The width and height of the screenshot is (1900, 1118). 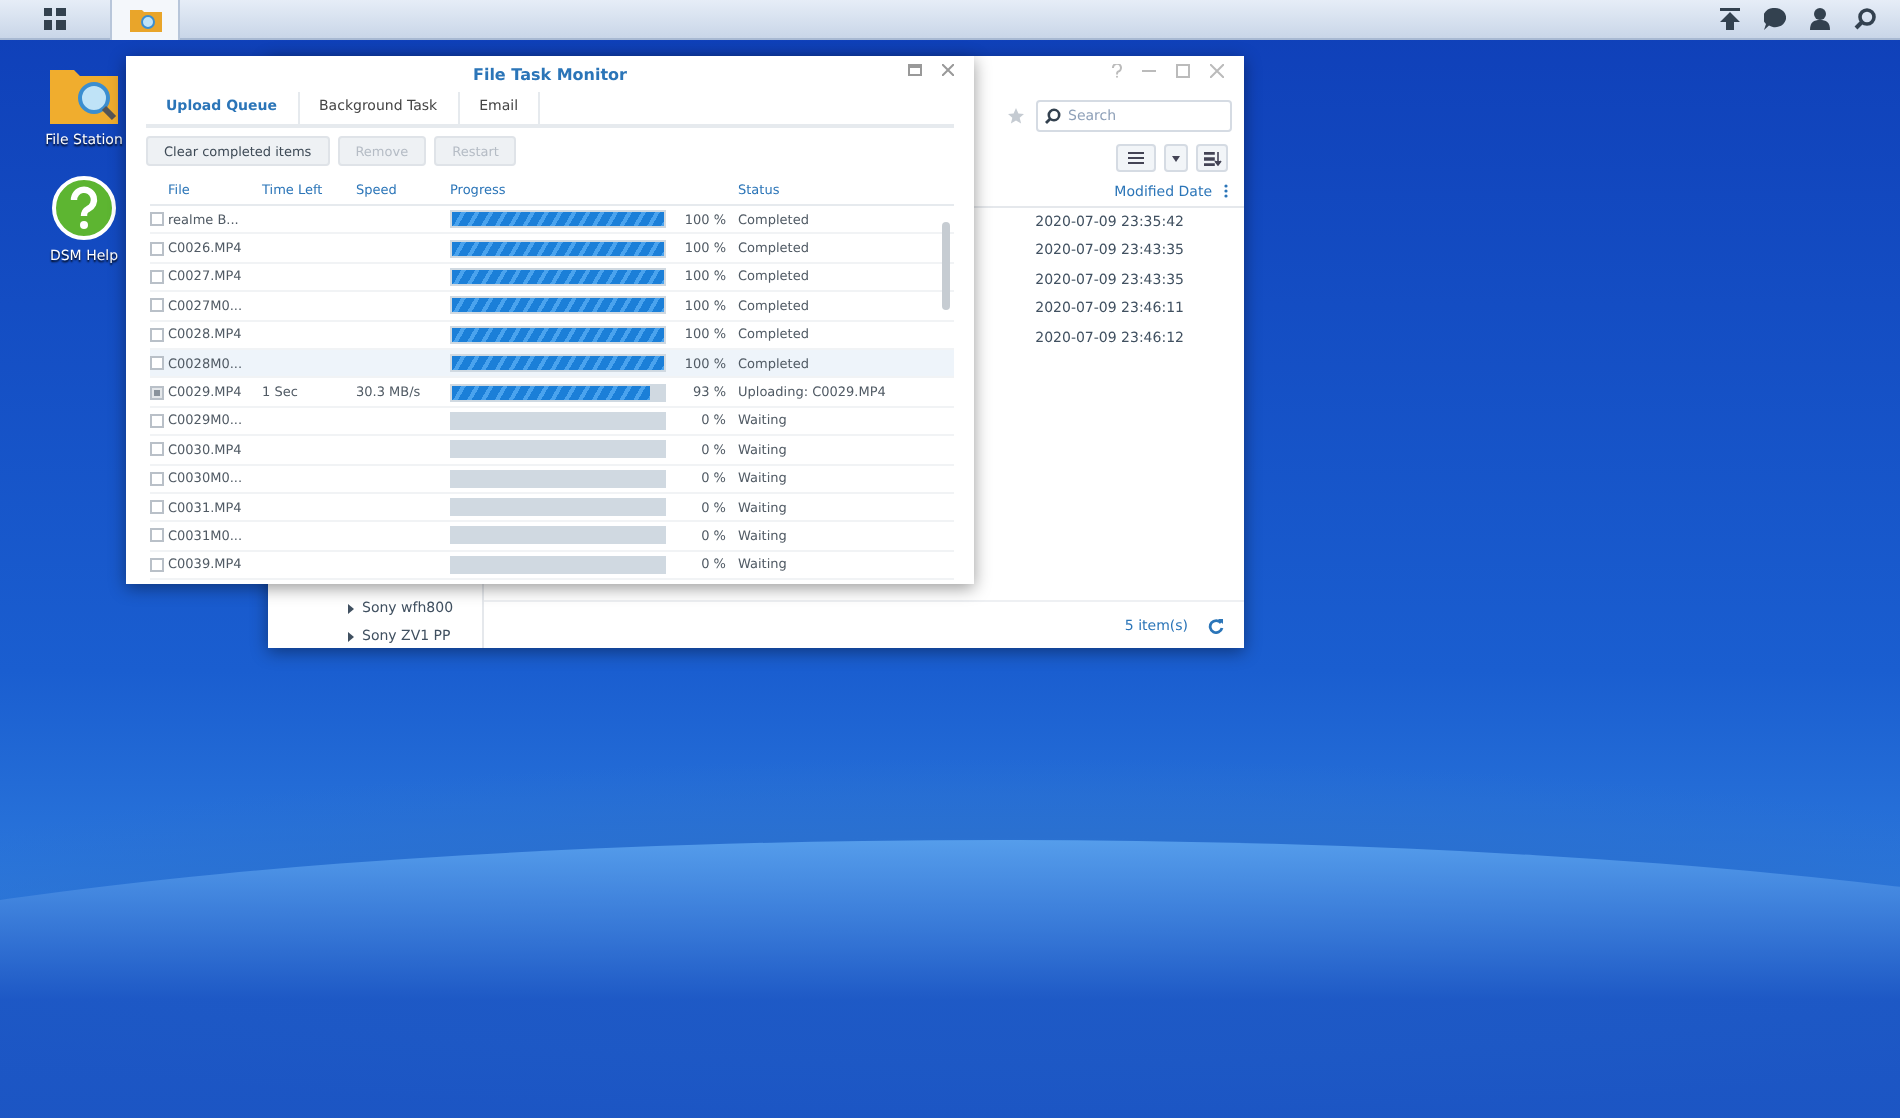 What do you see at coordinates (157, 392) in the screenshot?
I see `upload-status-icon` at bounding box center [157, 392].